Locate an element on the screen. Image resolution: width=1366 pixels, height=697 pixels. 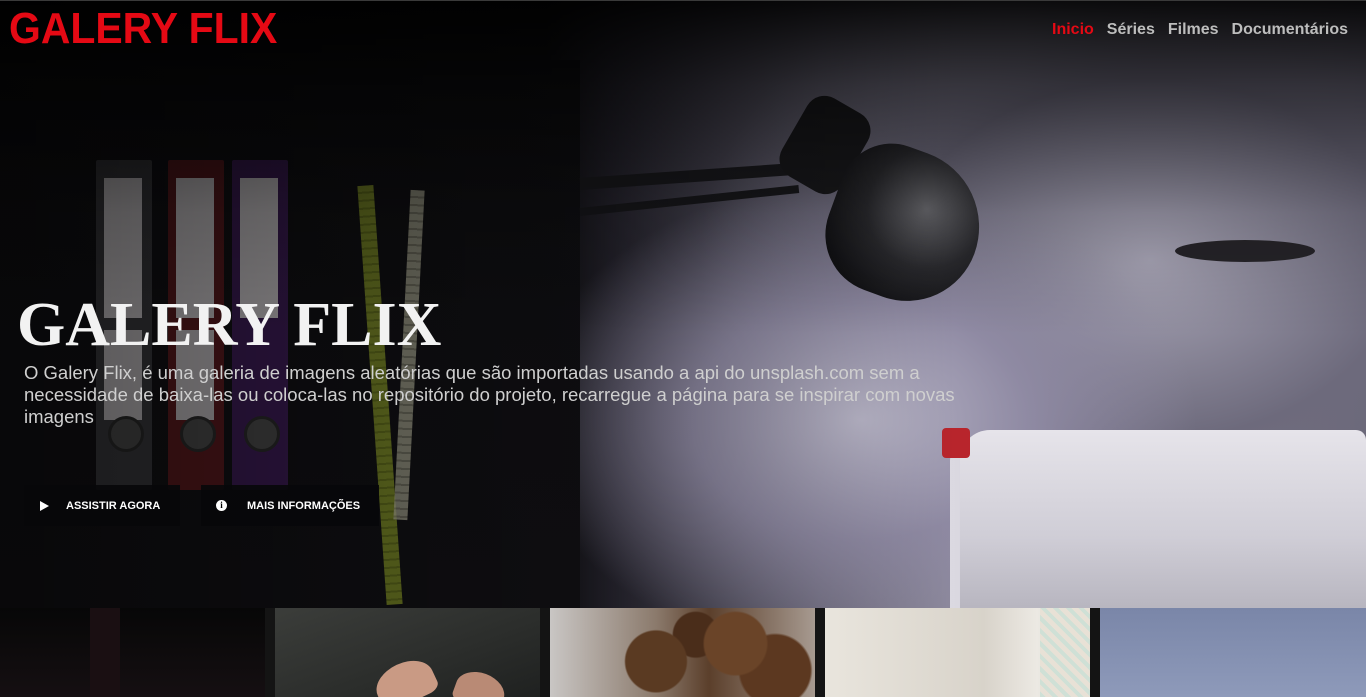
nav-menu: Inicio Séries Filmes Documentários is located at coordinates (1200, 30).